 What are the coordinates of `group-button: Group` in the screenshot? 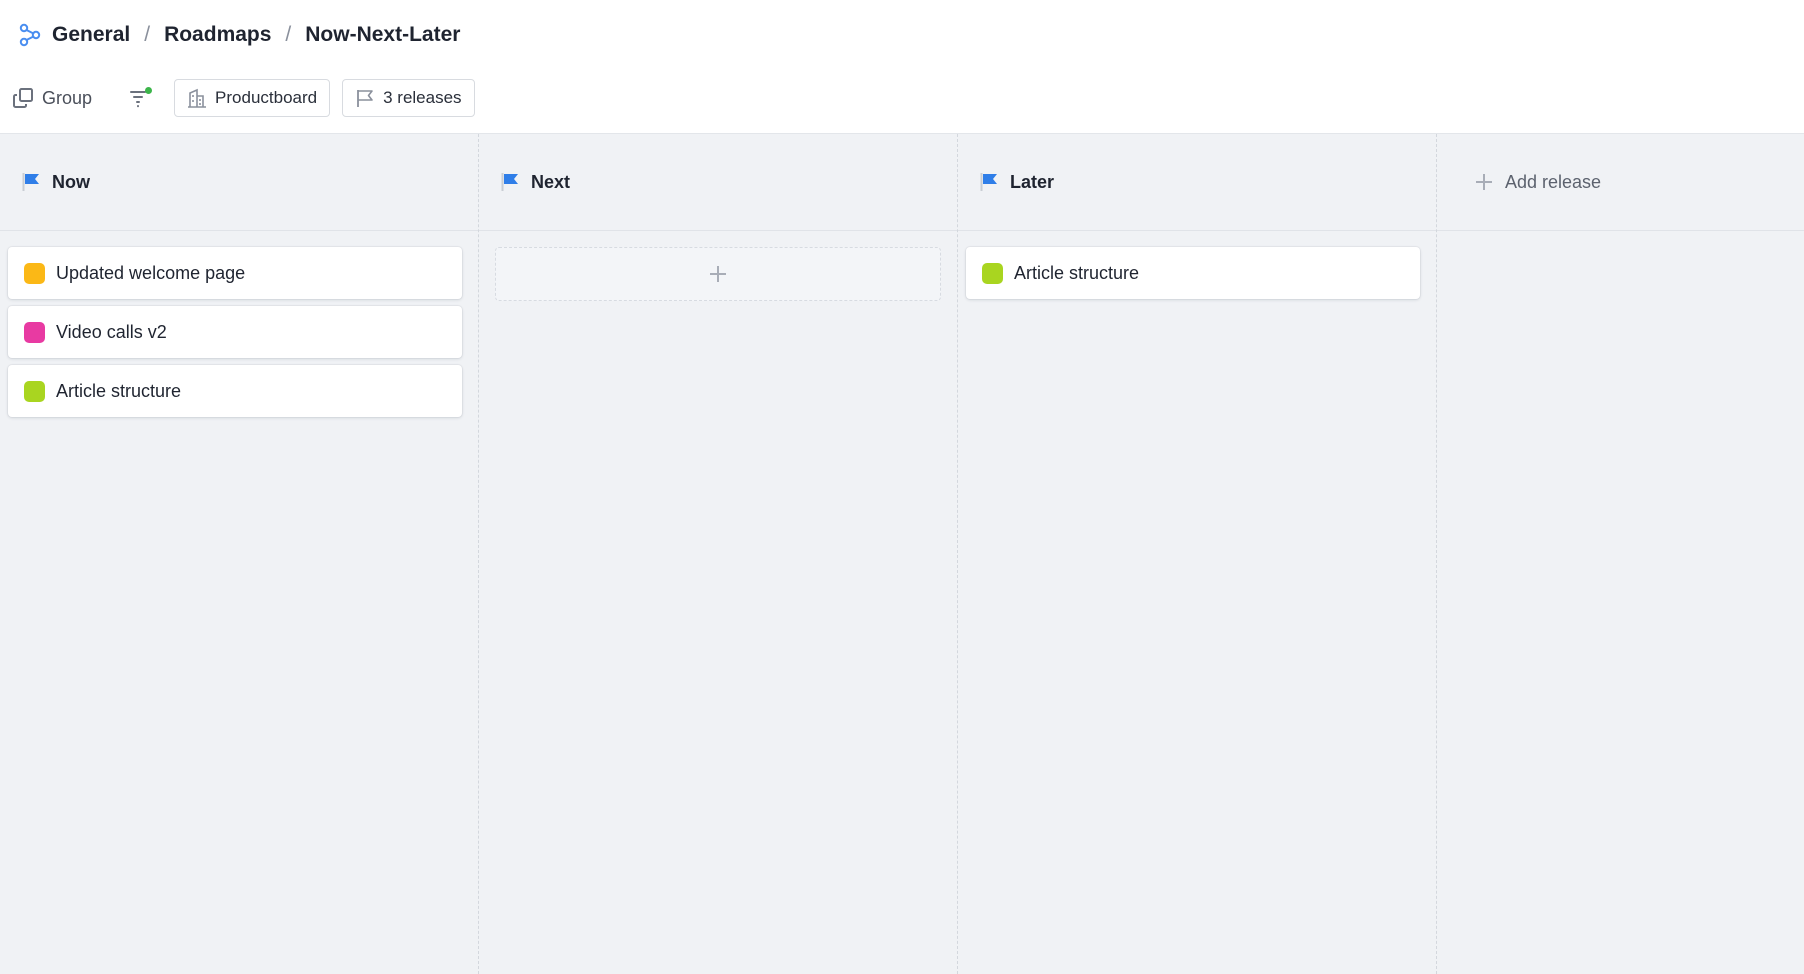 It's located at (52, 98).